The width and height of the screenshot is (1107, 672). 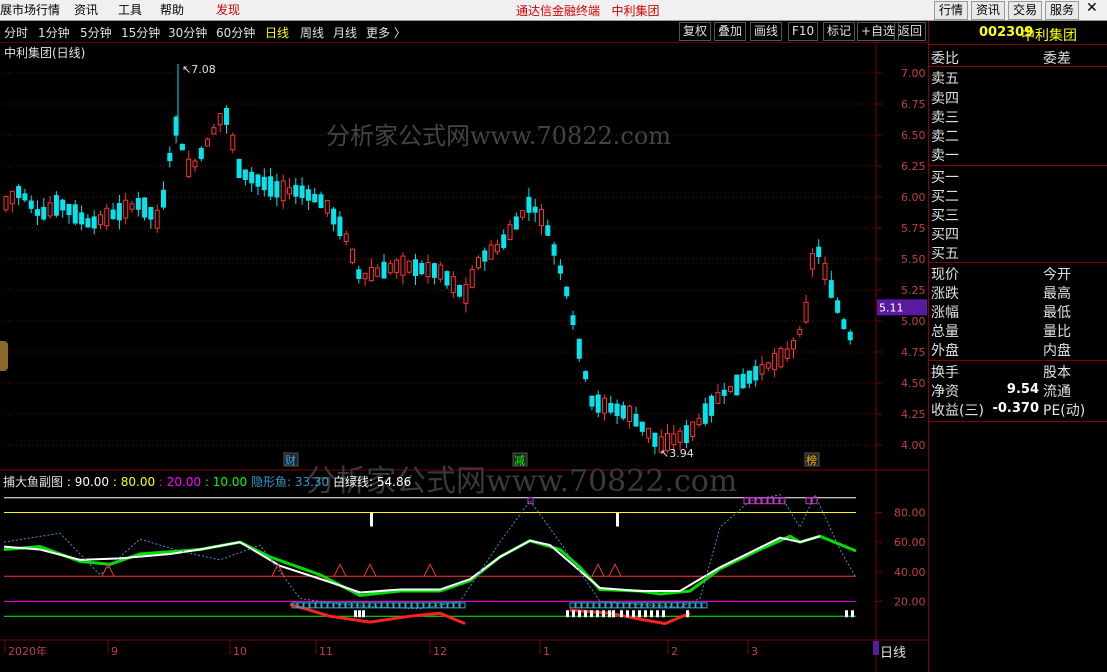 I want to click on extra-label: 流通, so click(x=1057, y=392).